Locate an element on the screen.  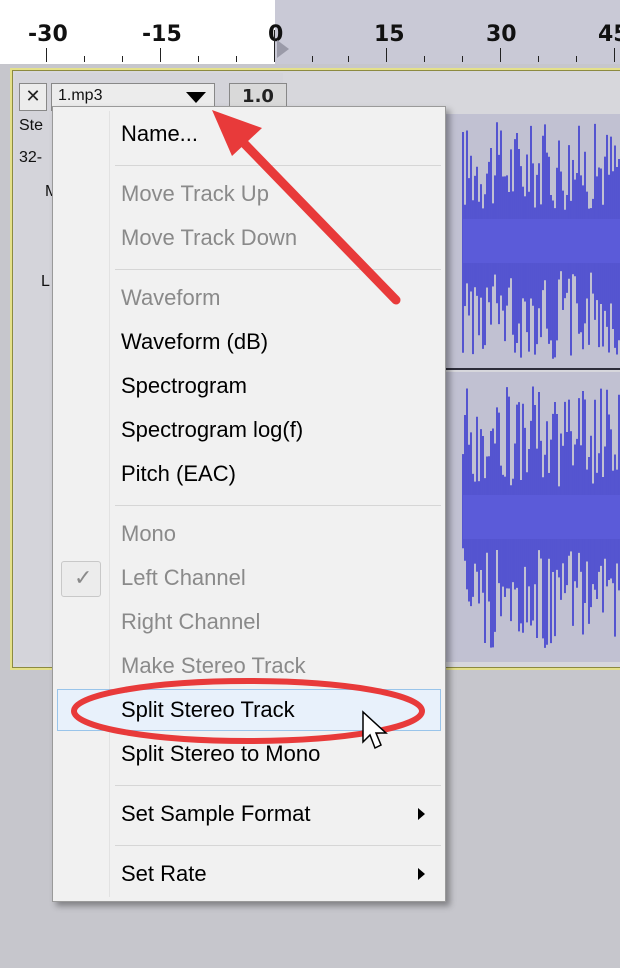
red-arrow-annotation-icon is located at coordinates (306, 207).